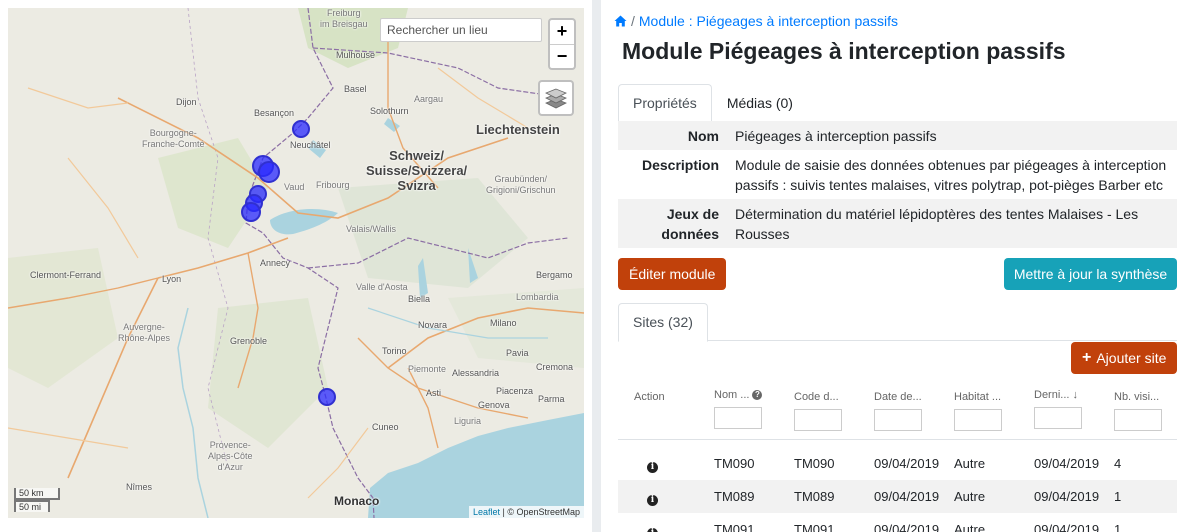 This screenshot has height=532, width=1200. What do you see at coordinates (1138, 420) in the screenshot?
I see `filter-nb-visites-input` at bounding box center [1138, 420].